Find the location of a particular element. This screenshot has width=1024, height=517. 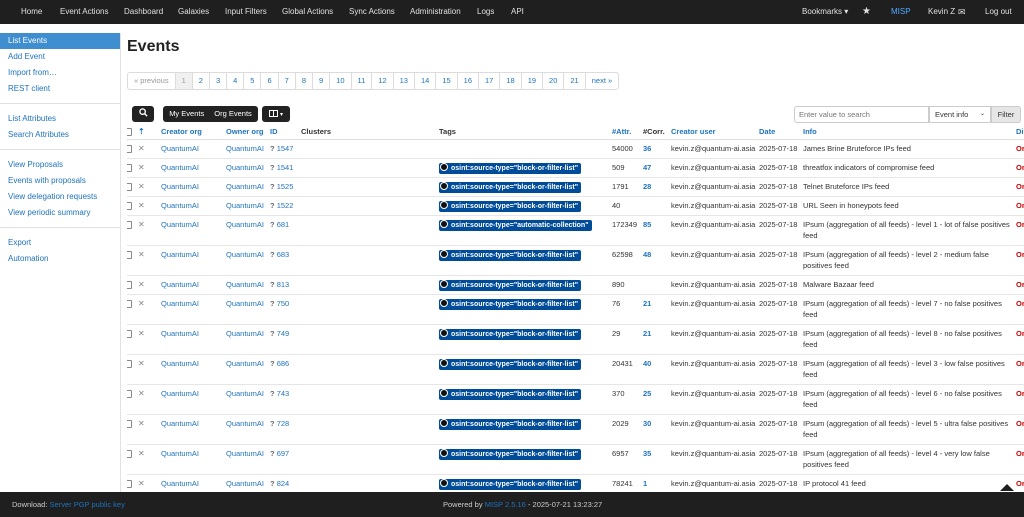

pagination-page: 13 is located at coordinates (404, 81).